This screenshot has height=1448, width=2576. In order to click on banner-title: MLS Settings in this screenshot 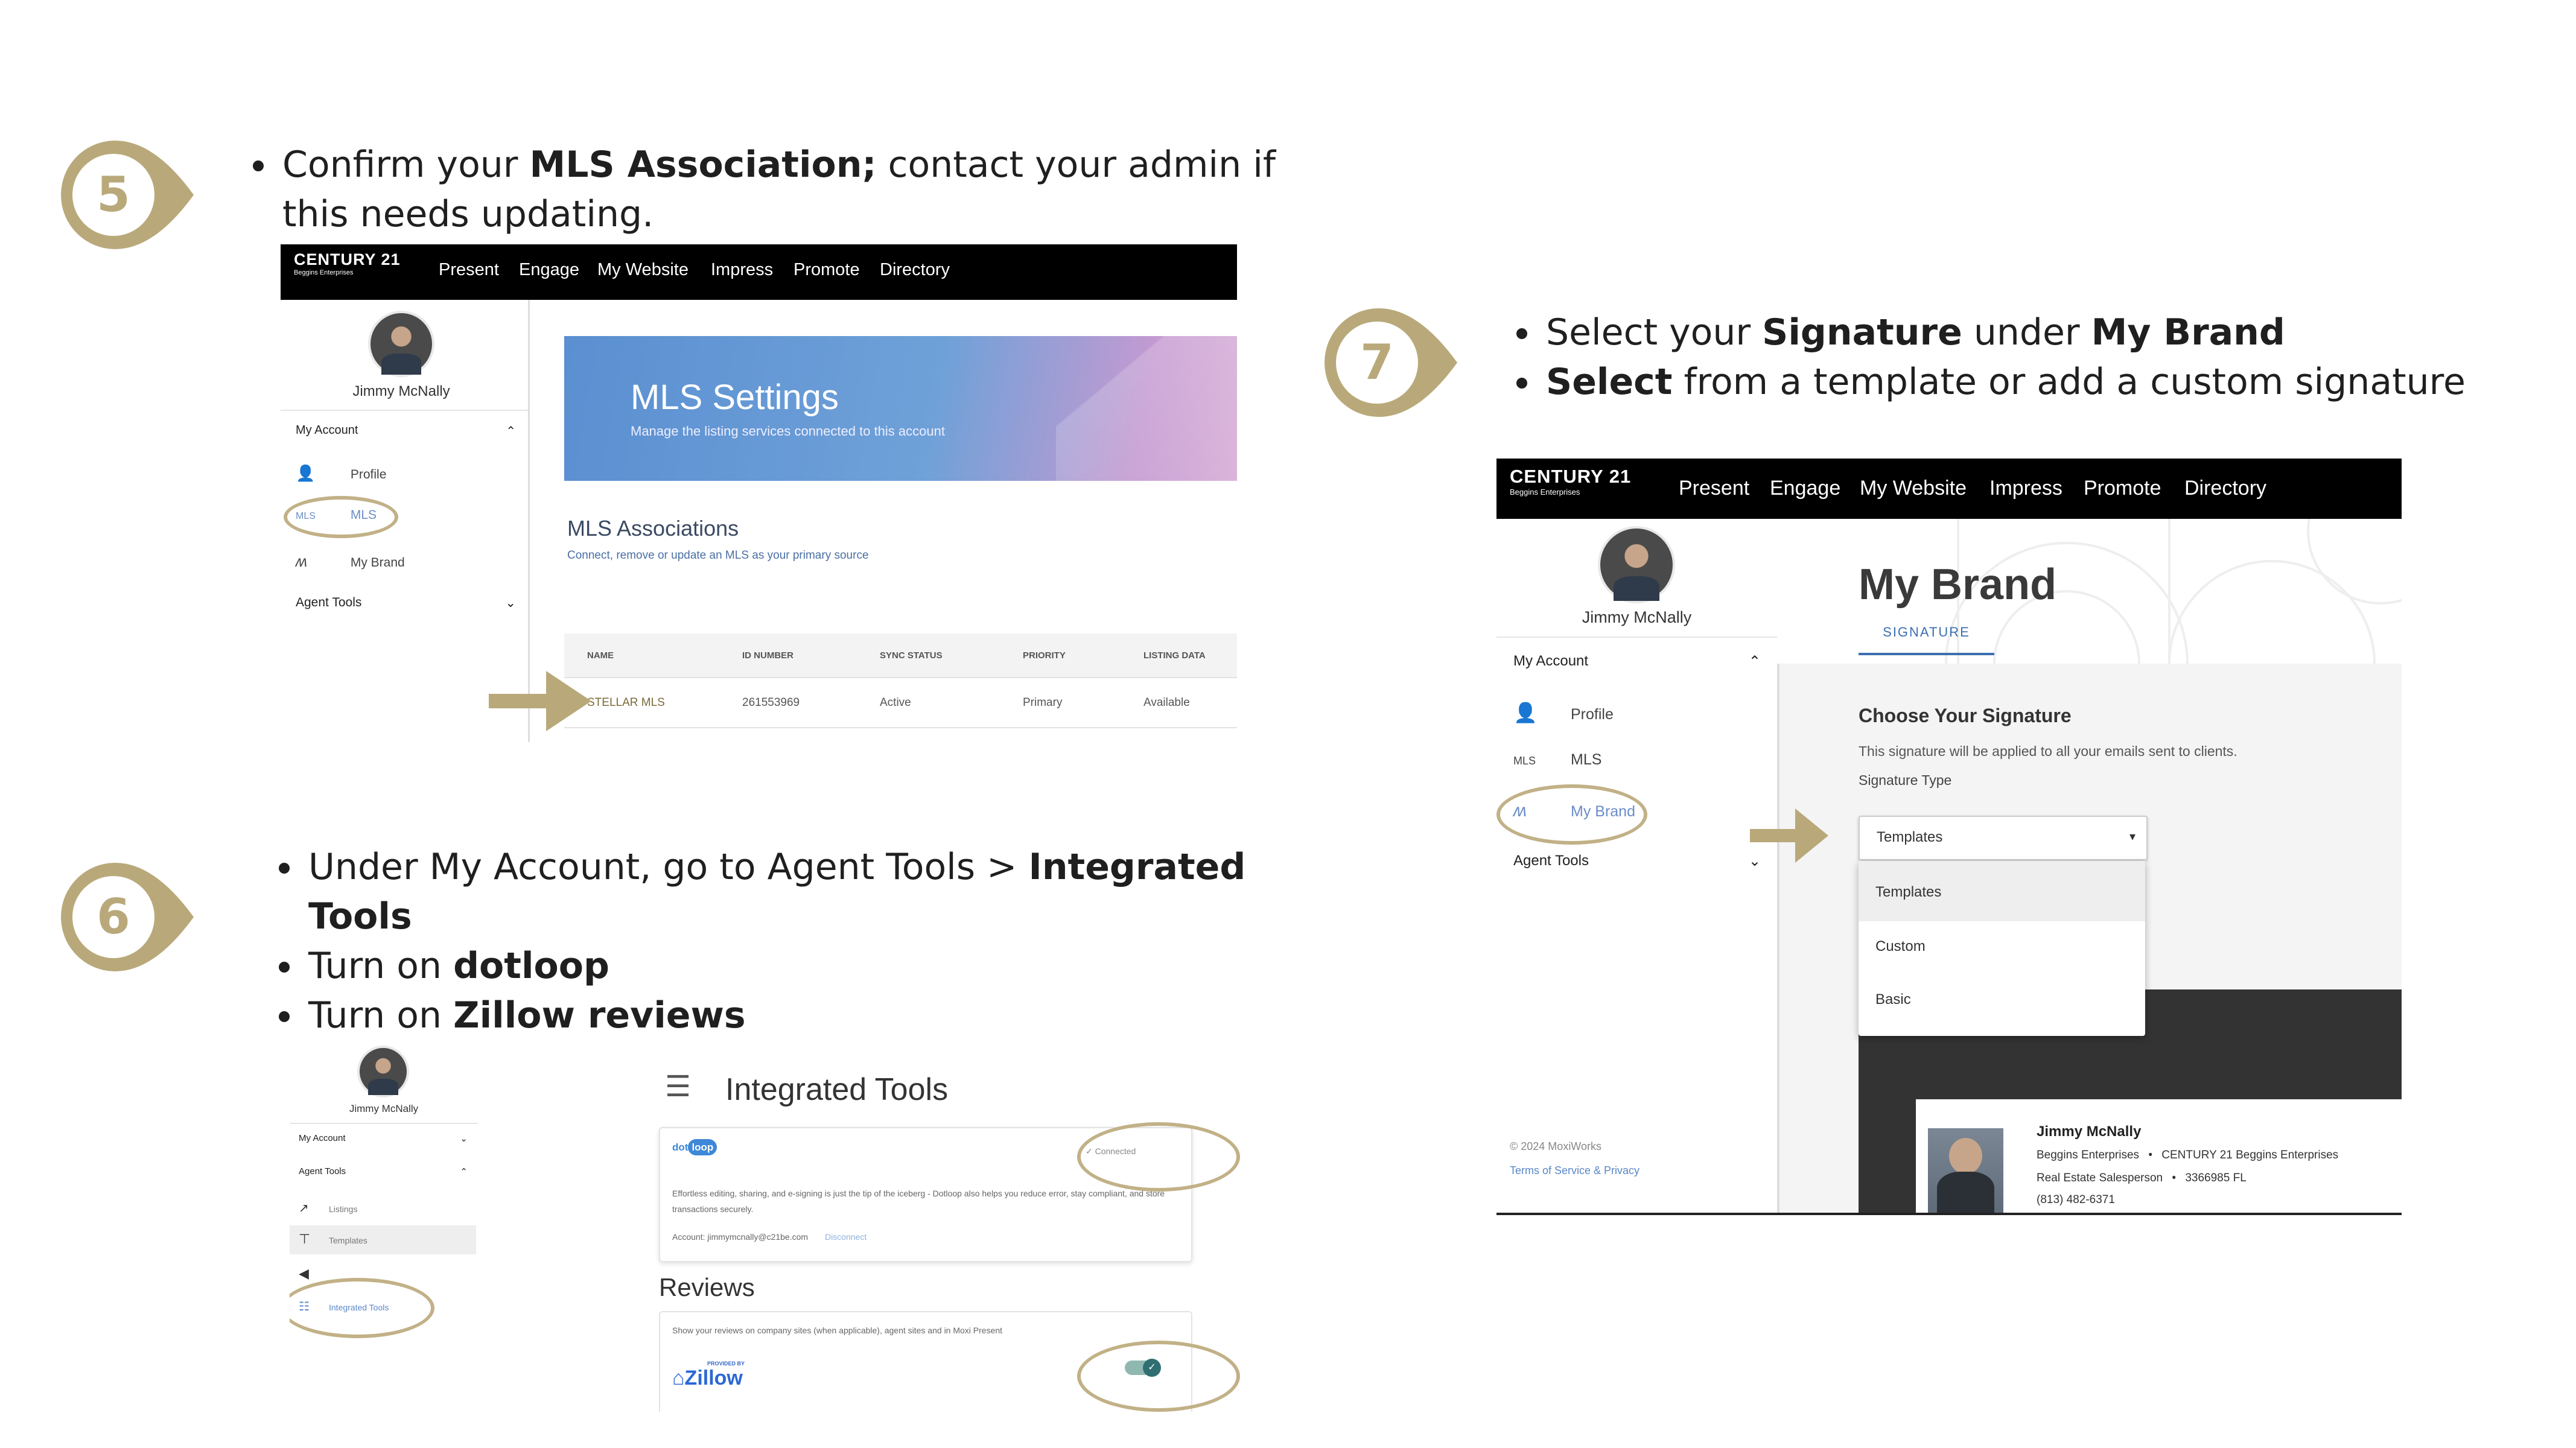, I will do `click(735, 398)`.